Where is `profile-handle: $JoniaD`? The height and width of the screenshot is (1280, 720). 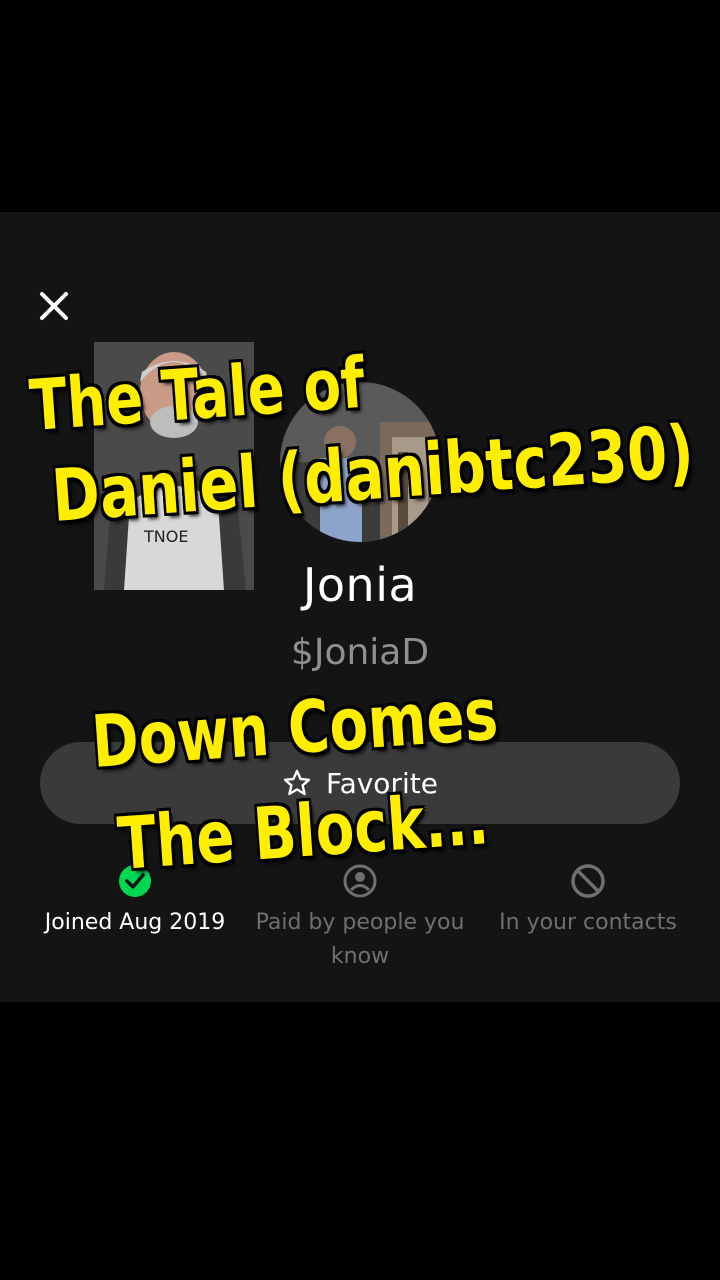
profile-handle: $JoniaD is located at coordinates (360, 652).